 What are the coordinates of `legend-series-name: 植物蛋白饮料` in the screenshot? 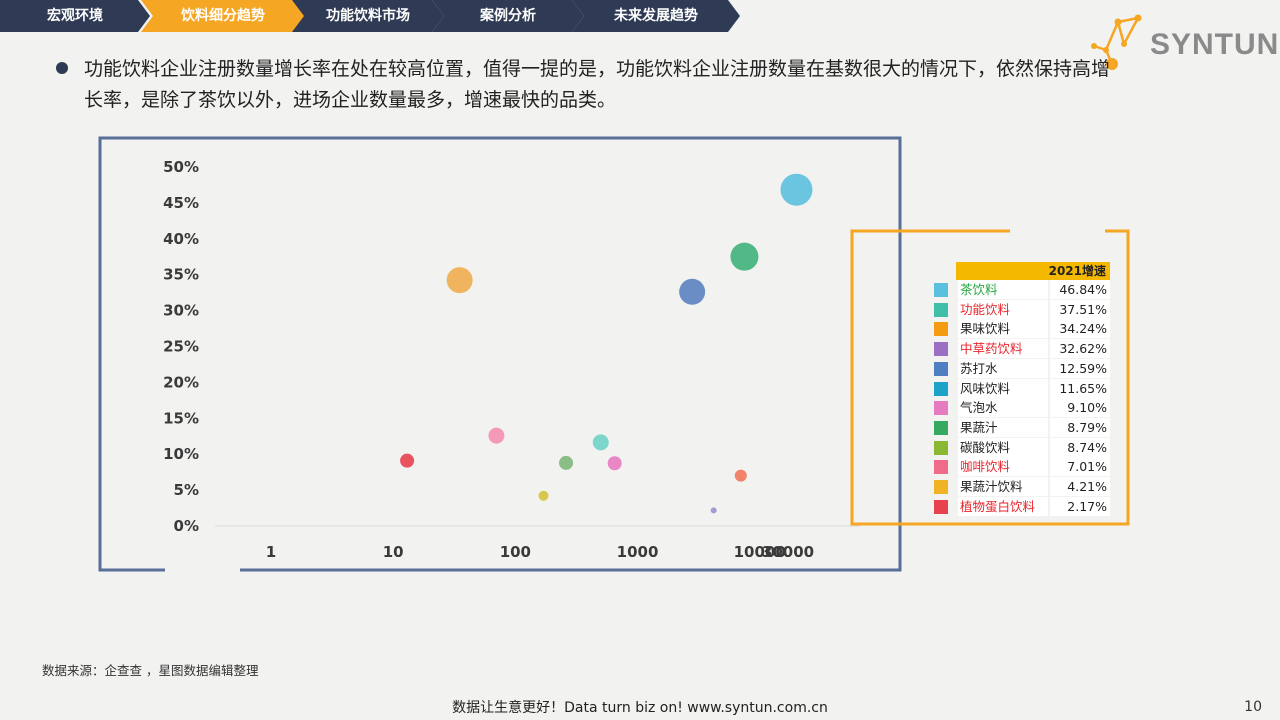 It's located at (1003, 506).